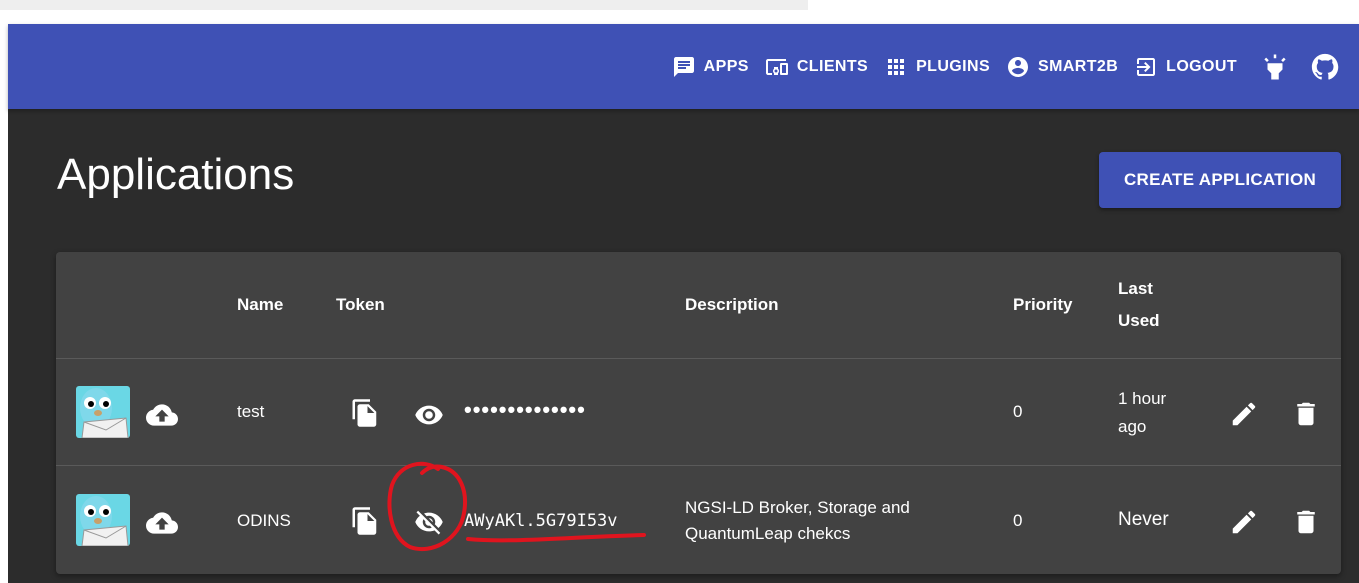  I want to click on header-token: Token, so click(360, 305).